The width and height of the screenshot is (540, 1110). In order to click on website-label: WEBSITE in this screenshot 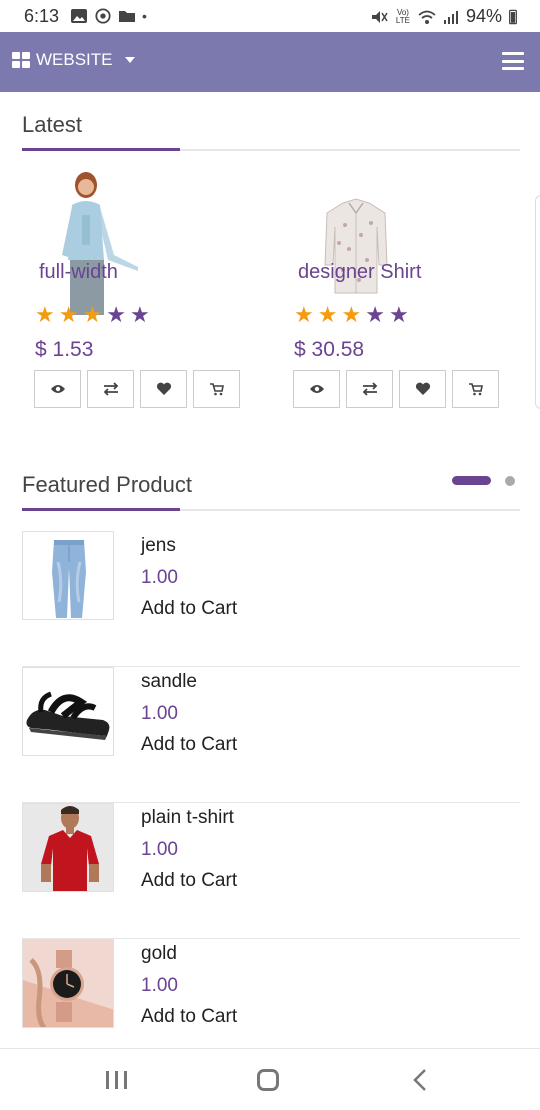, I will do `click(74, 59)`.